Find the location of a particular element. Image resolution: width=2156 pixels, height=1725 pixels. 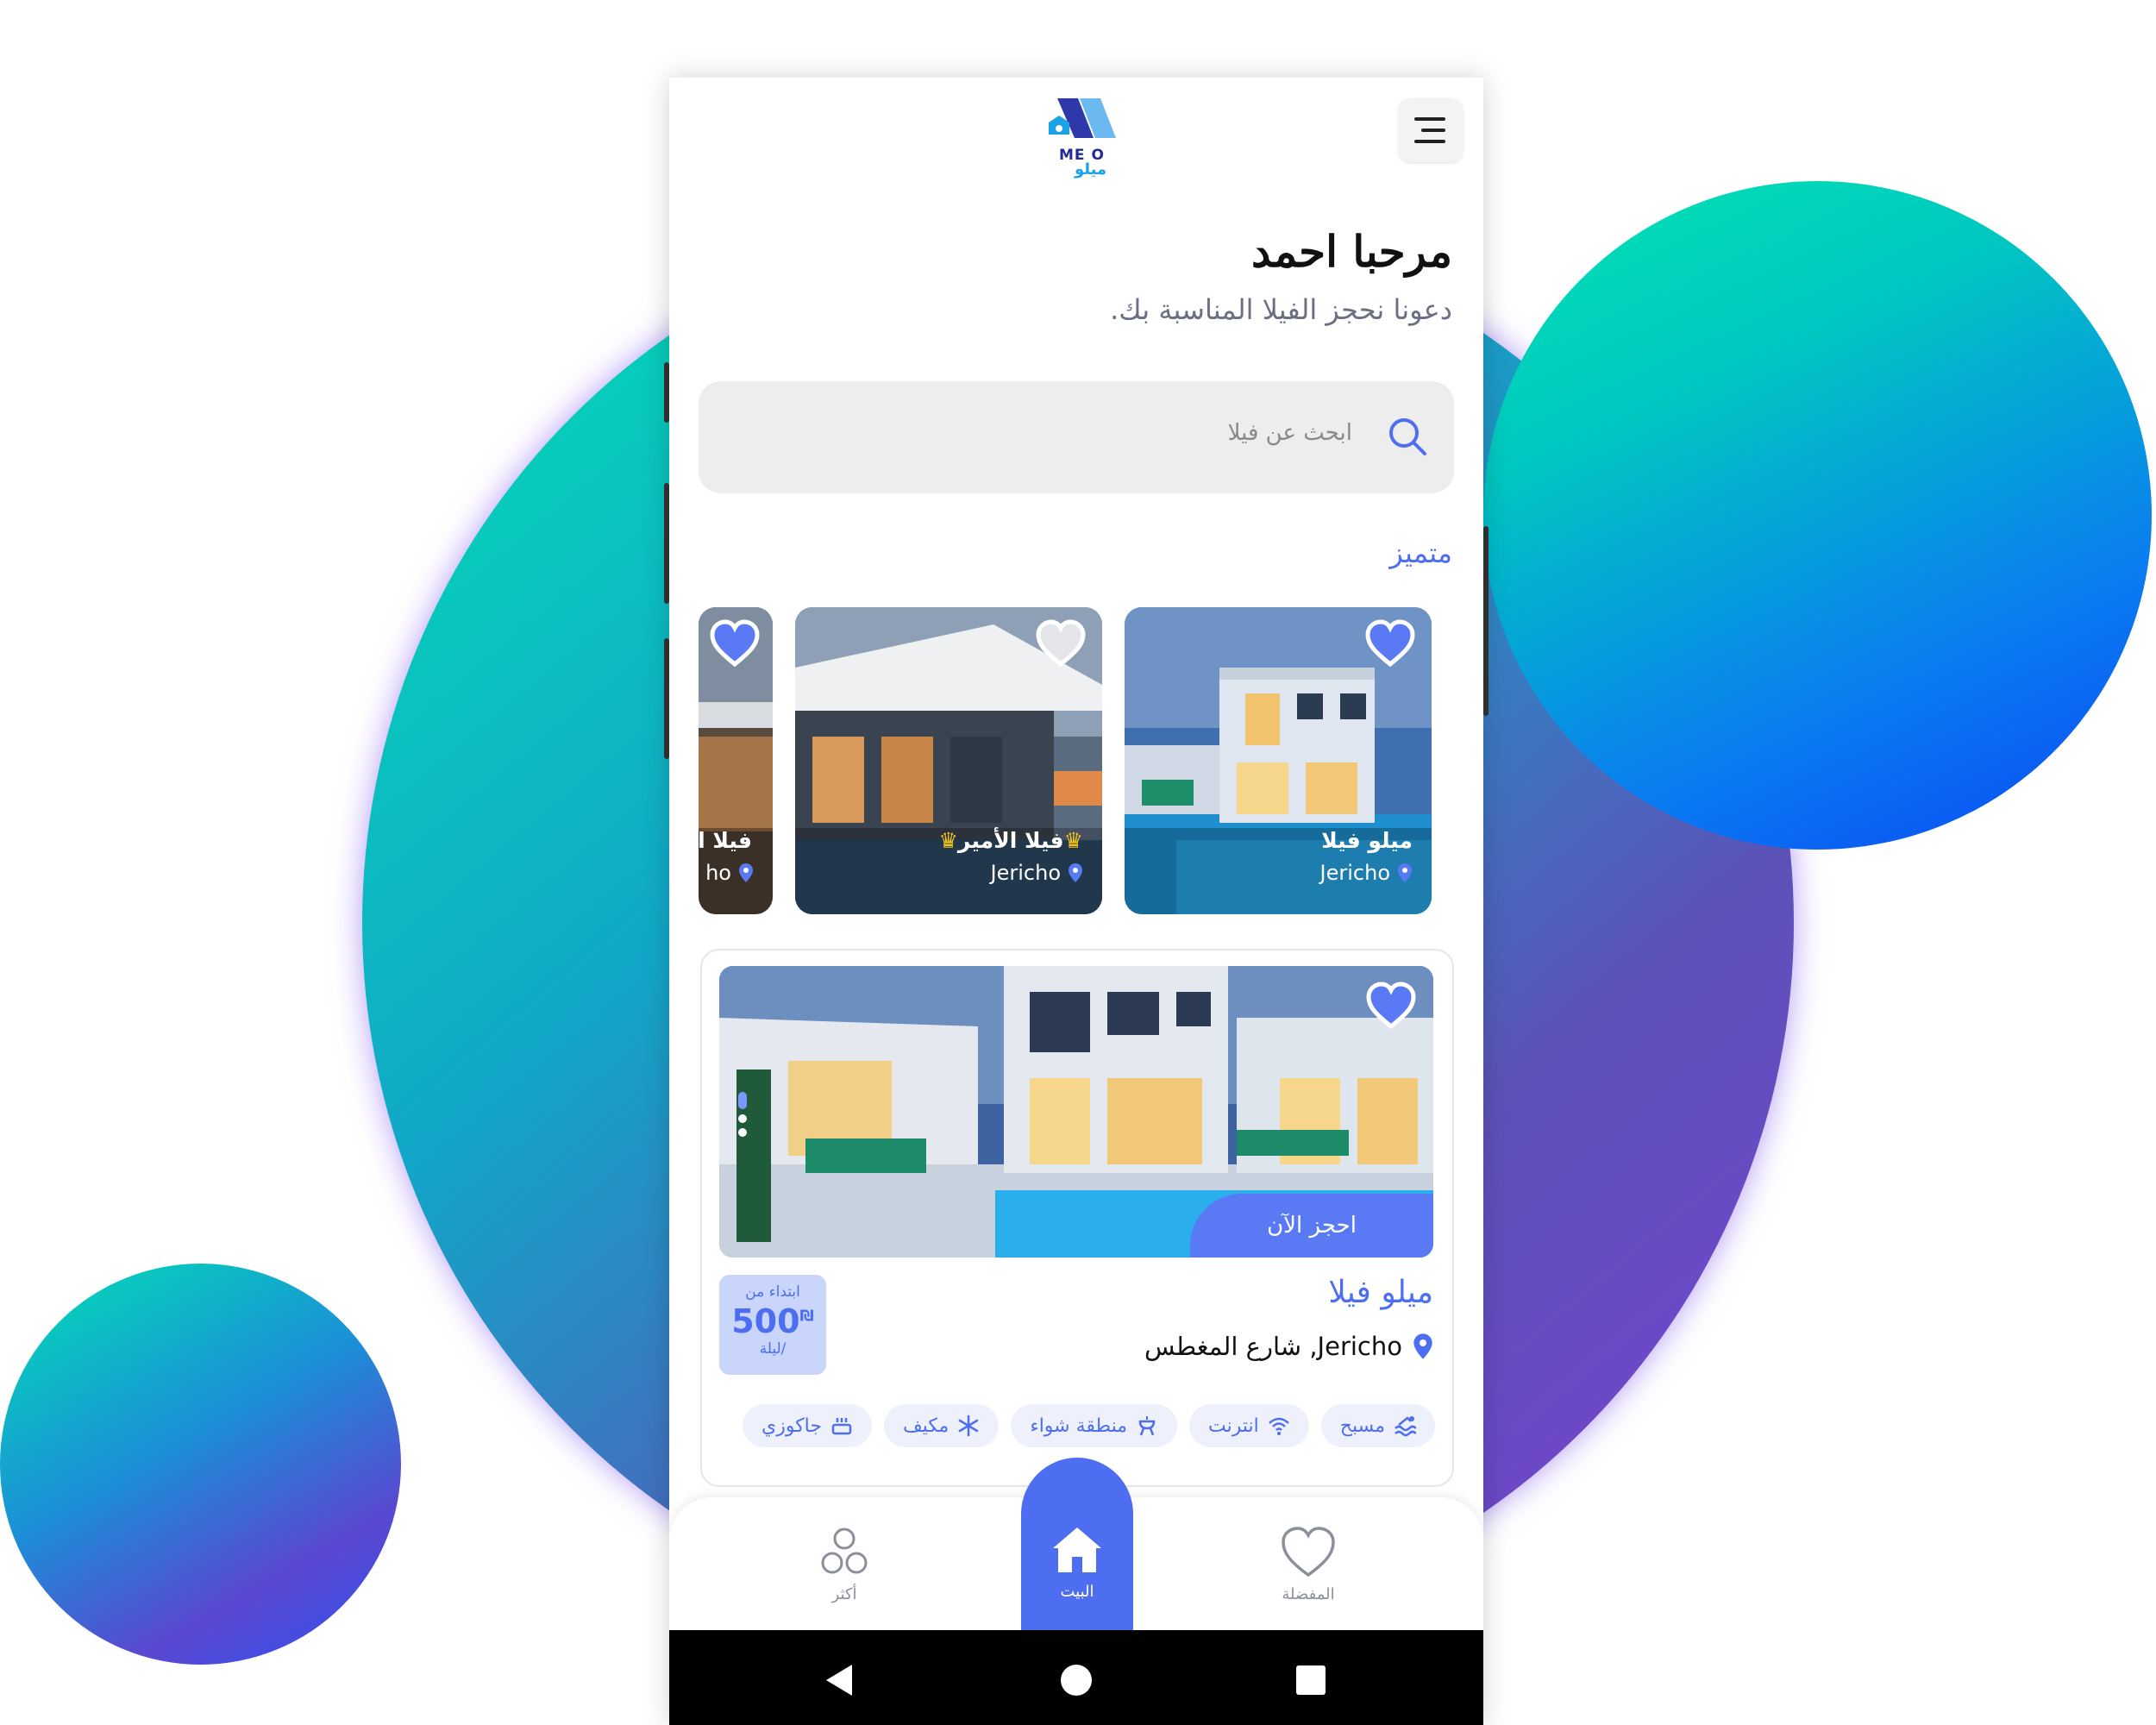

featured-section-title: متميز is located at coordinates (1420, 552).